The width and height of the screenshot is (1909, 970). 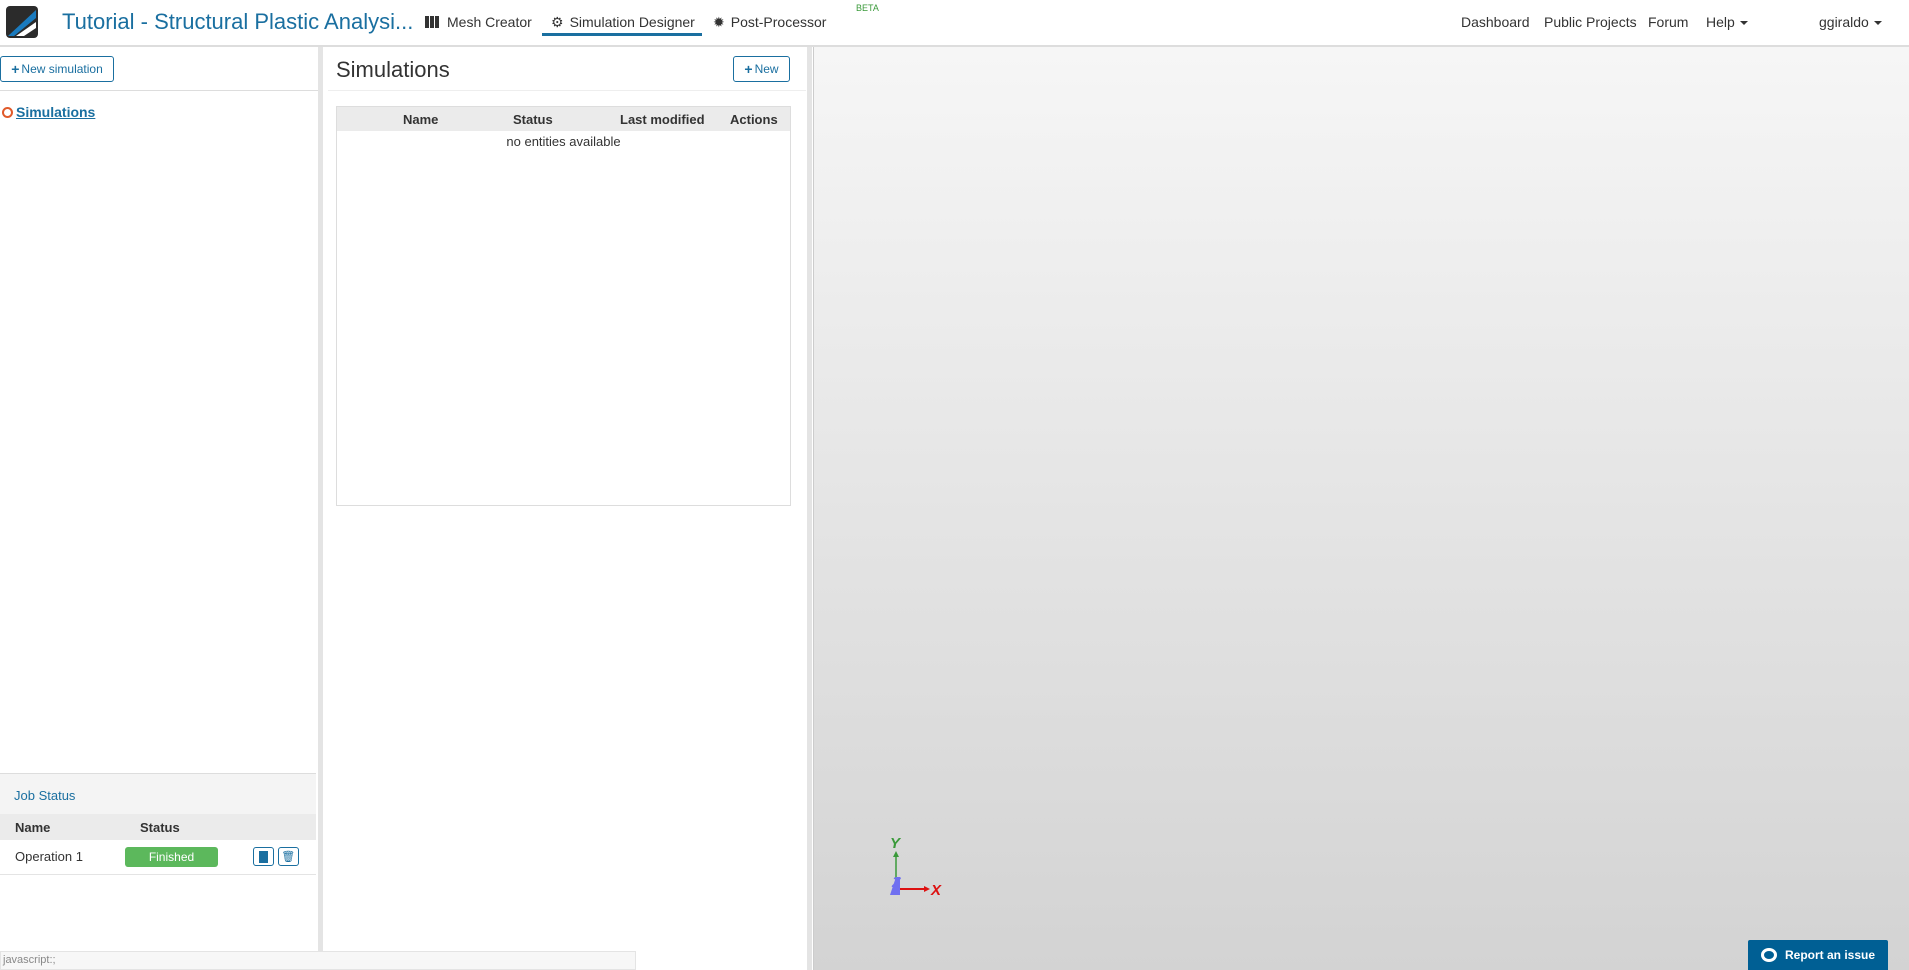 What do you see at coordinates (1668, 22) in the screenshot?
I see `link-forum: Forum` at bounding box center [1668, 22].